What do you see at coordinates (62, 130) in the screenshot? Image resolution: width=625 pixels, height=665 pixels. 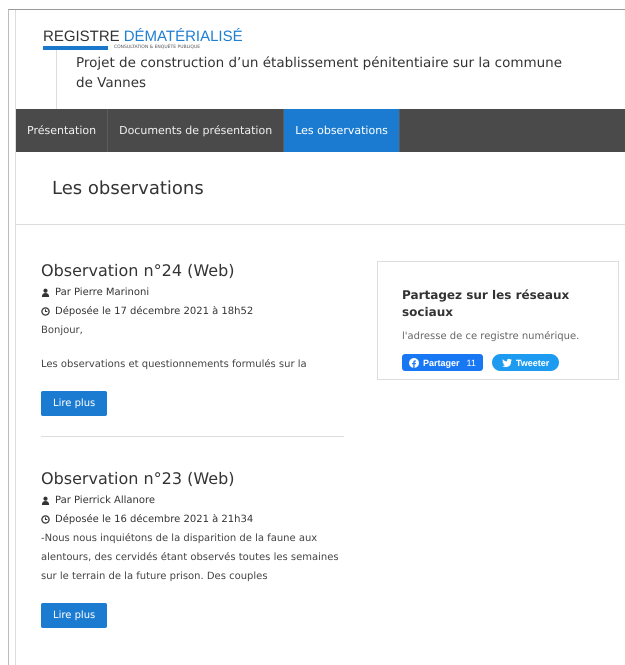 I see `nav-tab: Présentation` at bounding box center [62, 130].